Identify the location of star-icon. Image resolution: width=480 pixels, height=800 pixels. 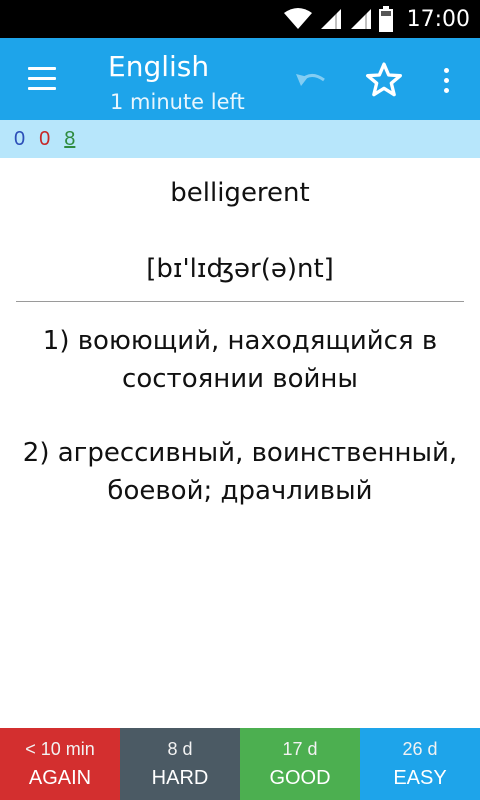
(384, 80).